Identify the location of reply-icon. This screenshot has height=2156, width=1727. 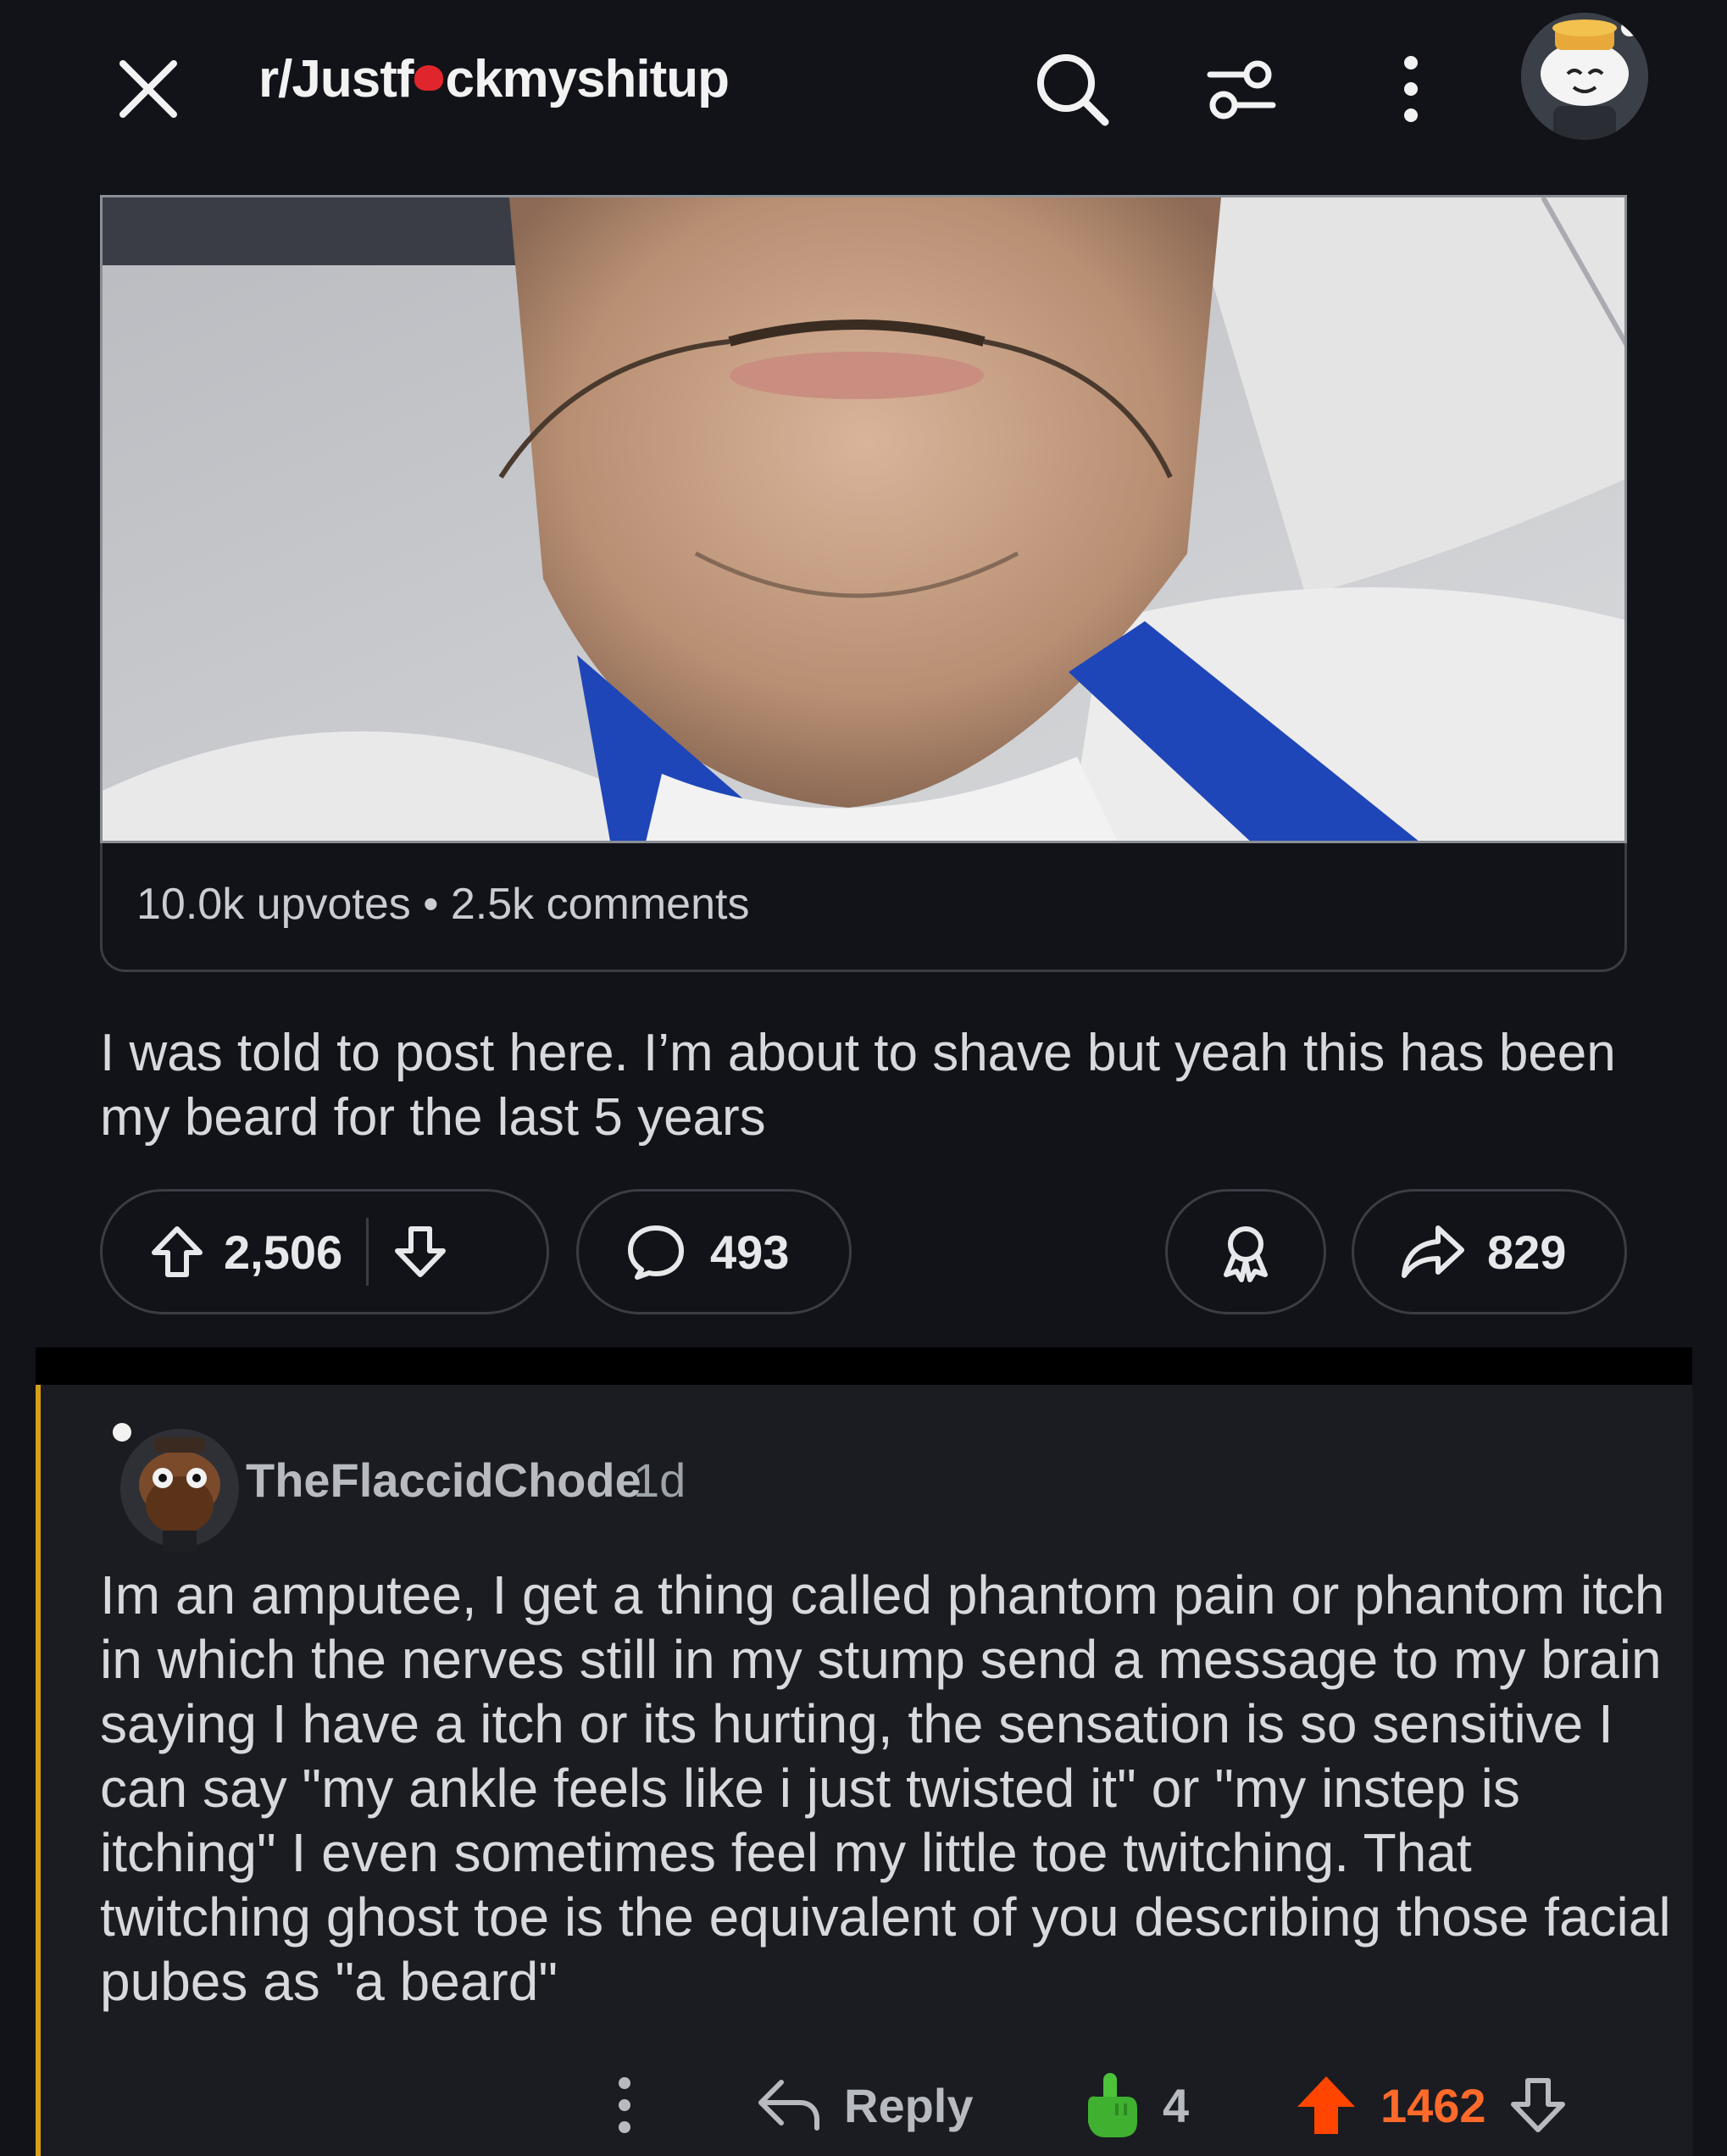
(788, 2105).